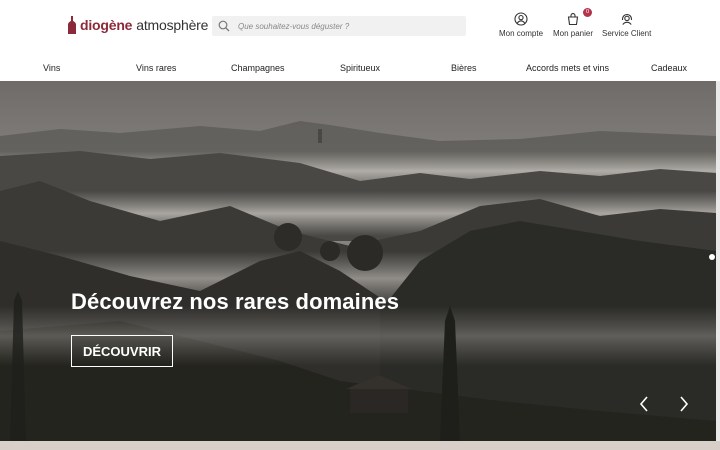  Describe the element at coordinates (122, 351) in the screenshot. I see `discover-button: DÉCOUVRIR` at that location.